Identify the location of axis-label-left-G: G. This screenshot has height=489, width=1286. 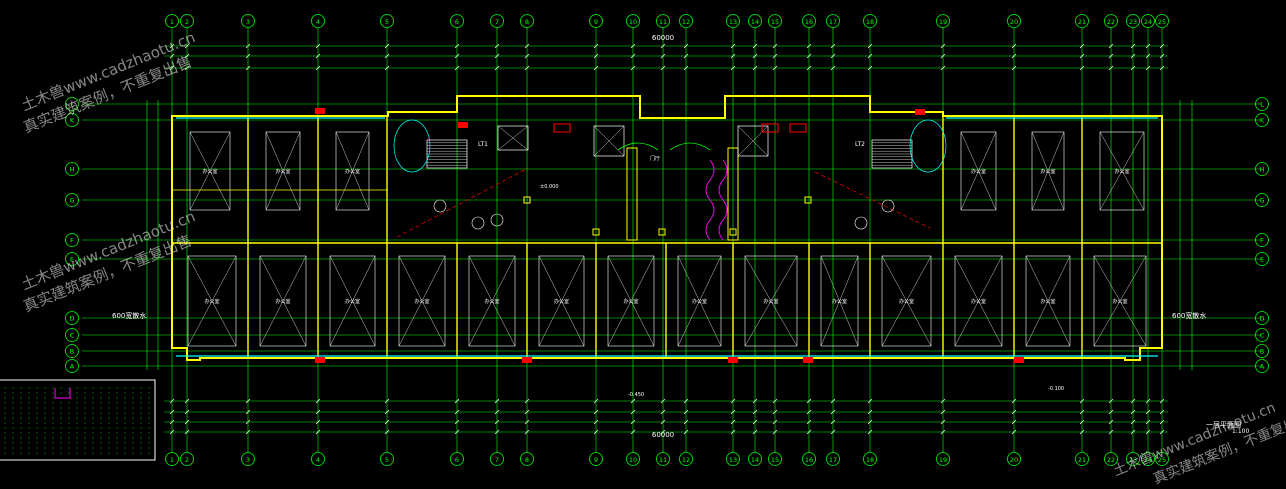
(71, 201).